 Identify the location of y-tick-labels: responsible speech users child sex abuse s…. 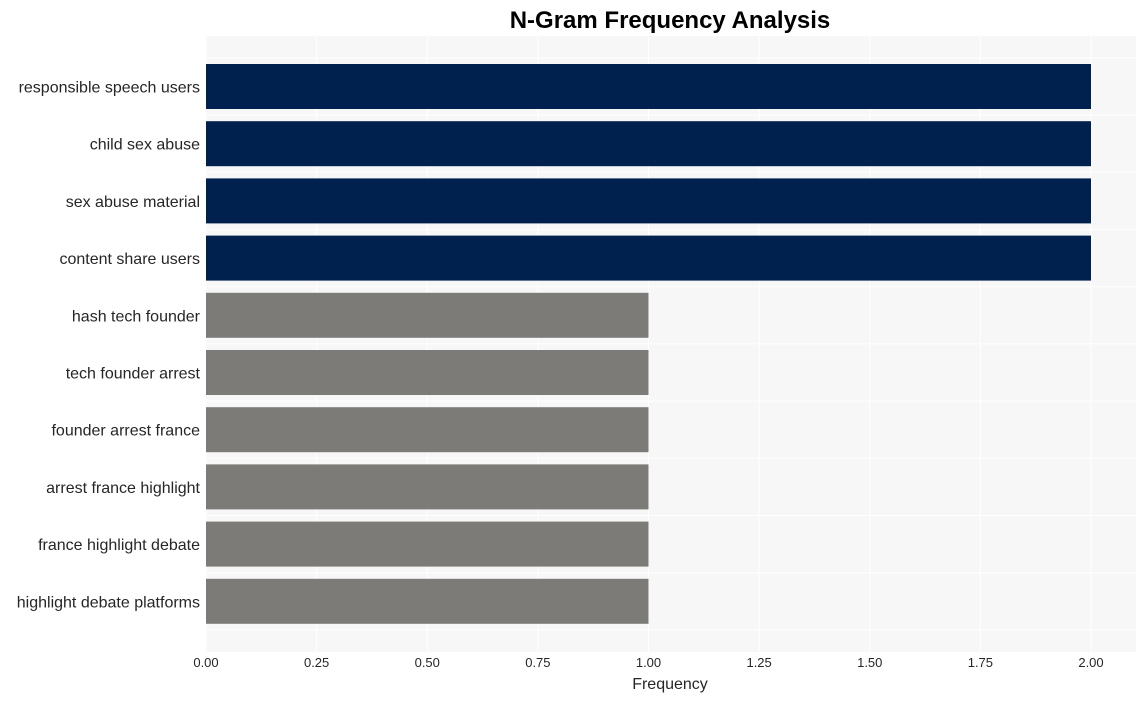
(109, 346).